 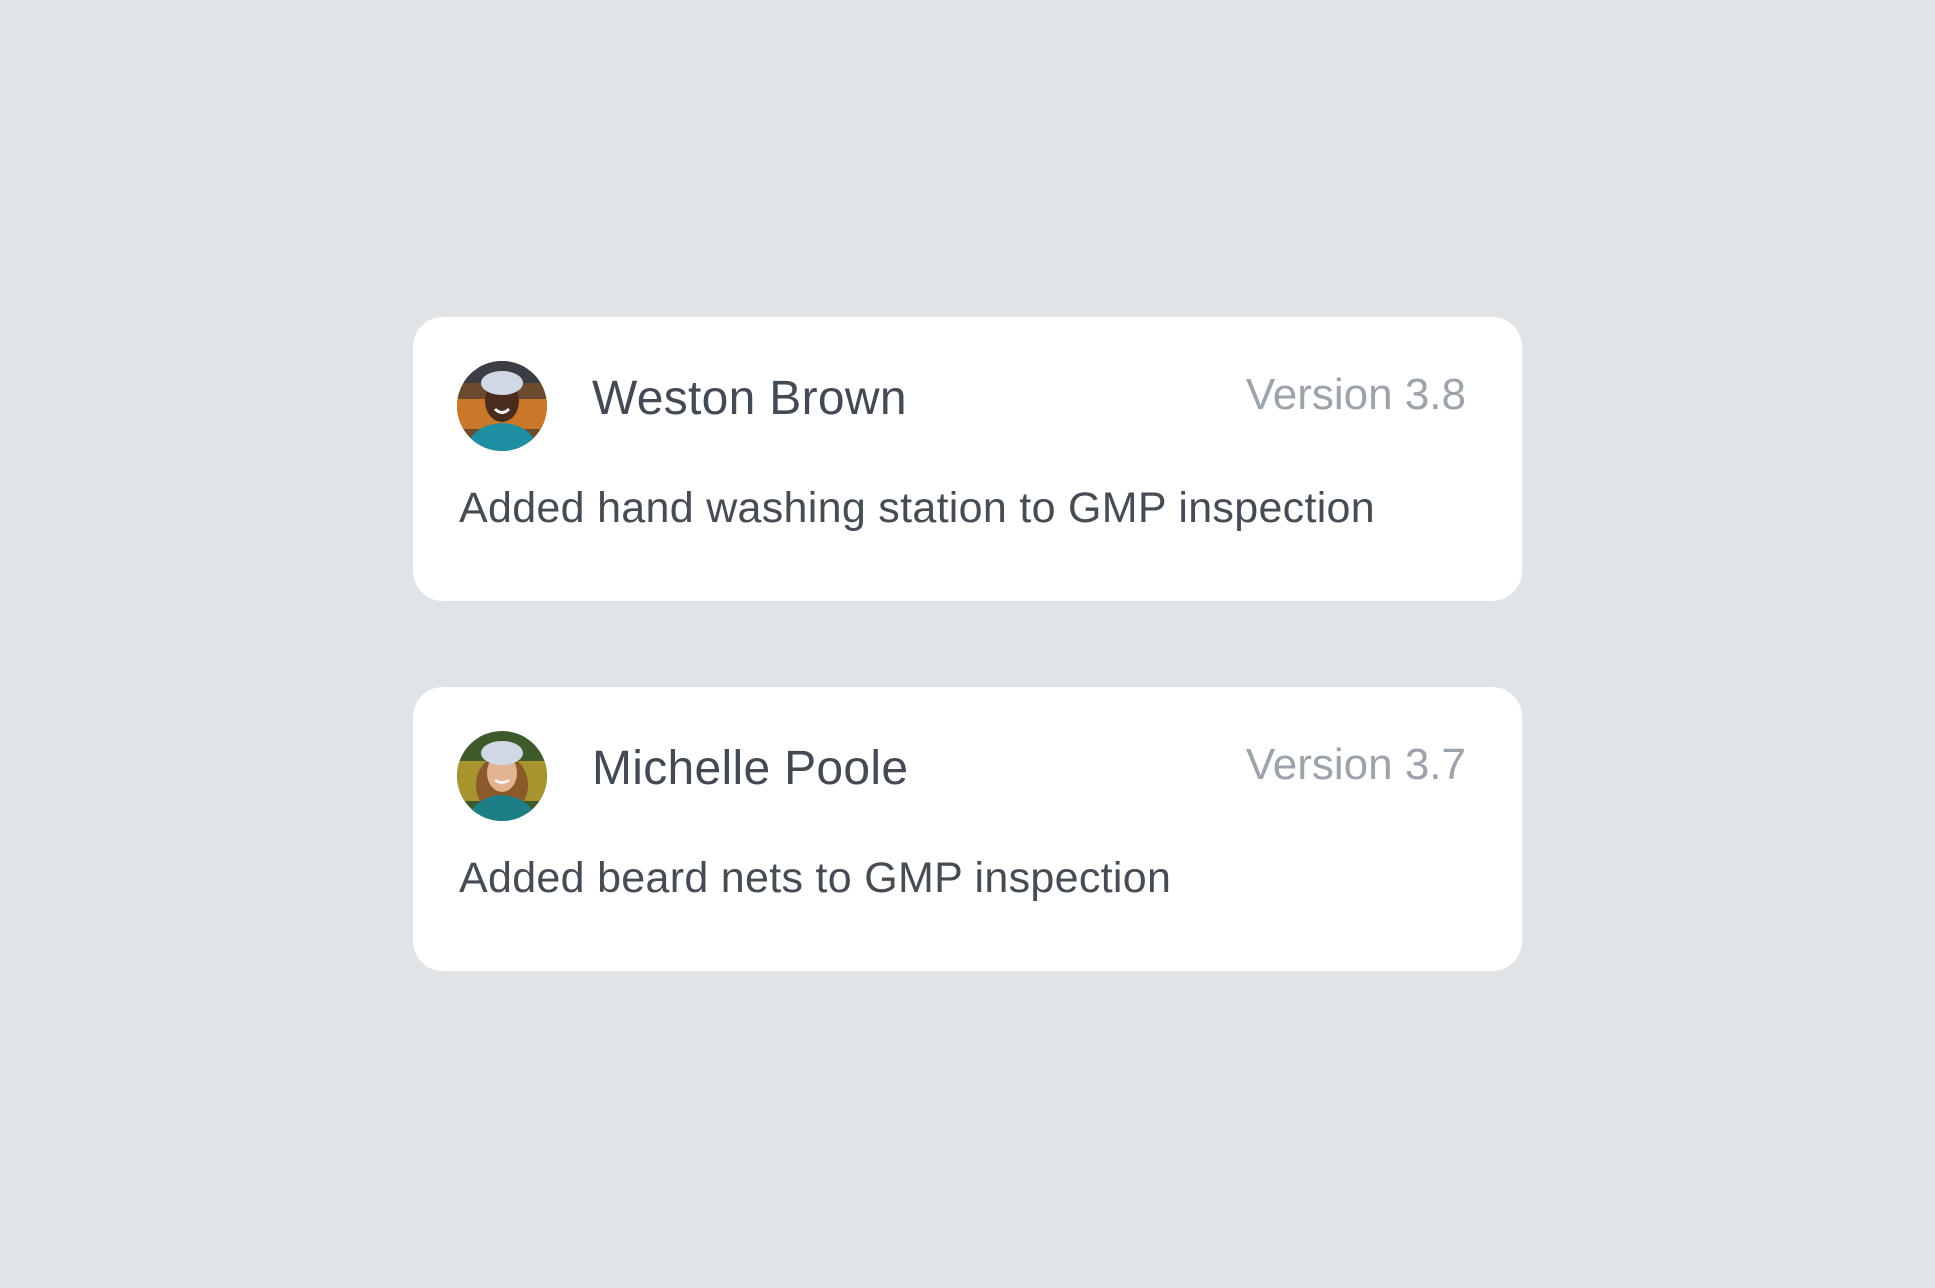 What do you see at coordinates (815, 878) in the screenshot?
I see `change-description: Added beard nets to GMP inspection` at bounding box center [815, 878].